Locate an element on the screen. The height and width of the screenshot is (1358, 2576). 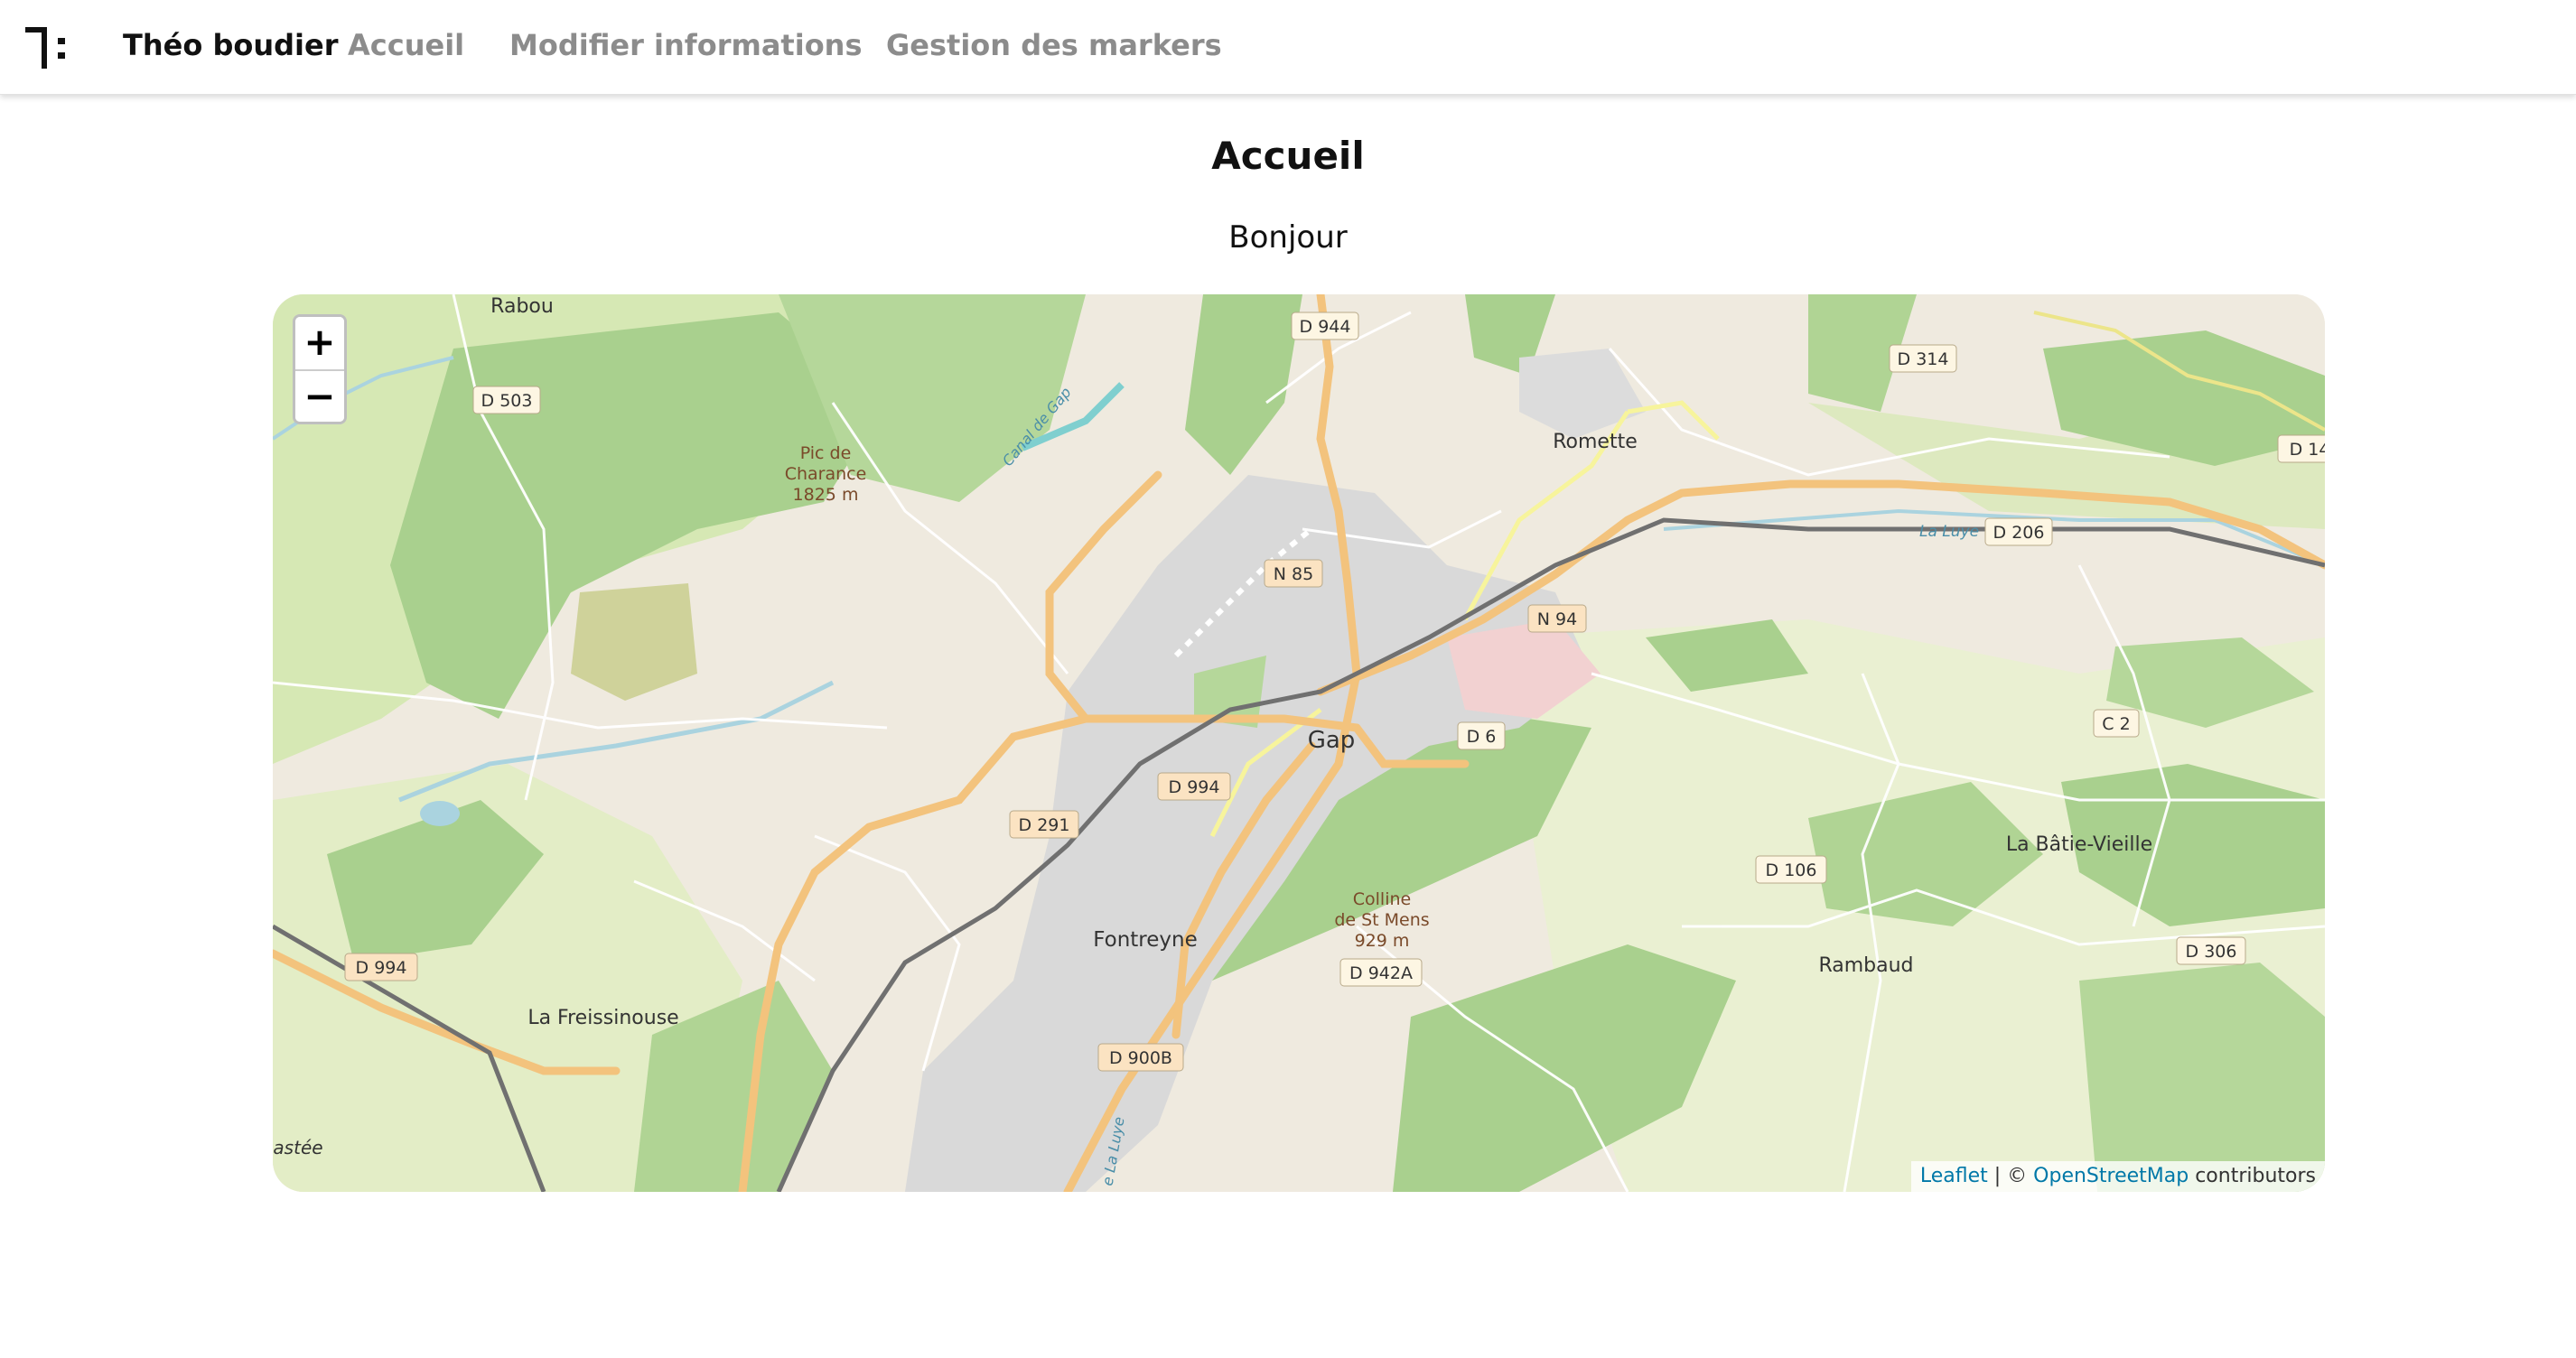
zoom-in-button: + is located at coordinates (319, 343).